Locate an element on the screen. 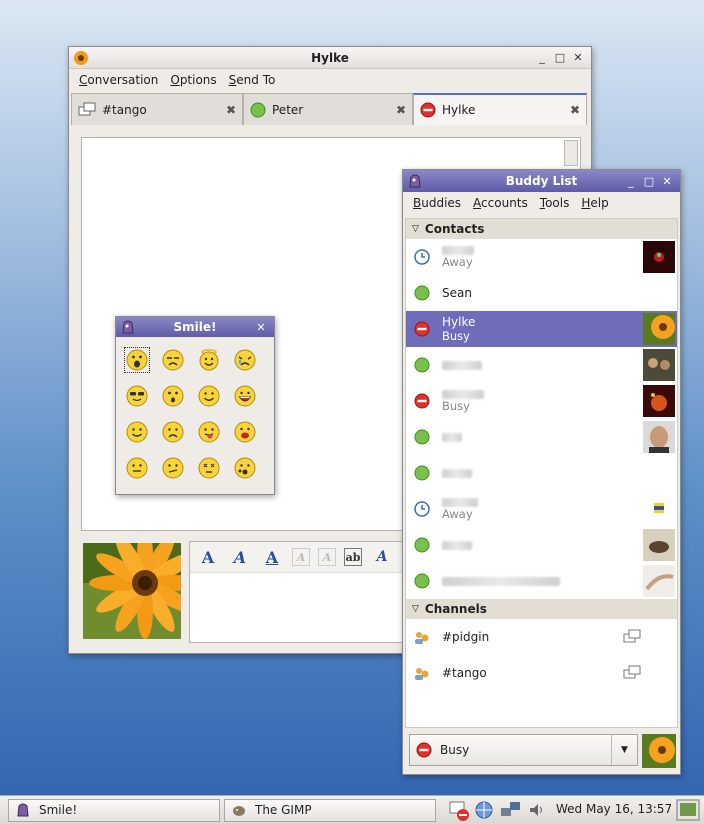 The image size is (704, 824). kiss-smiley-icon is located at coordinates (245, 432).